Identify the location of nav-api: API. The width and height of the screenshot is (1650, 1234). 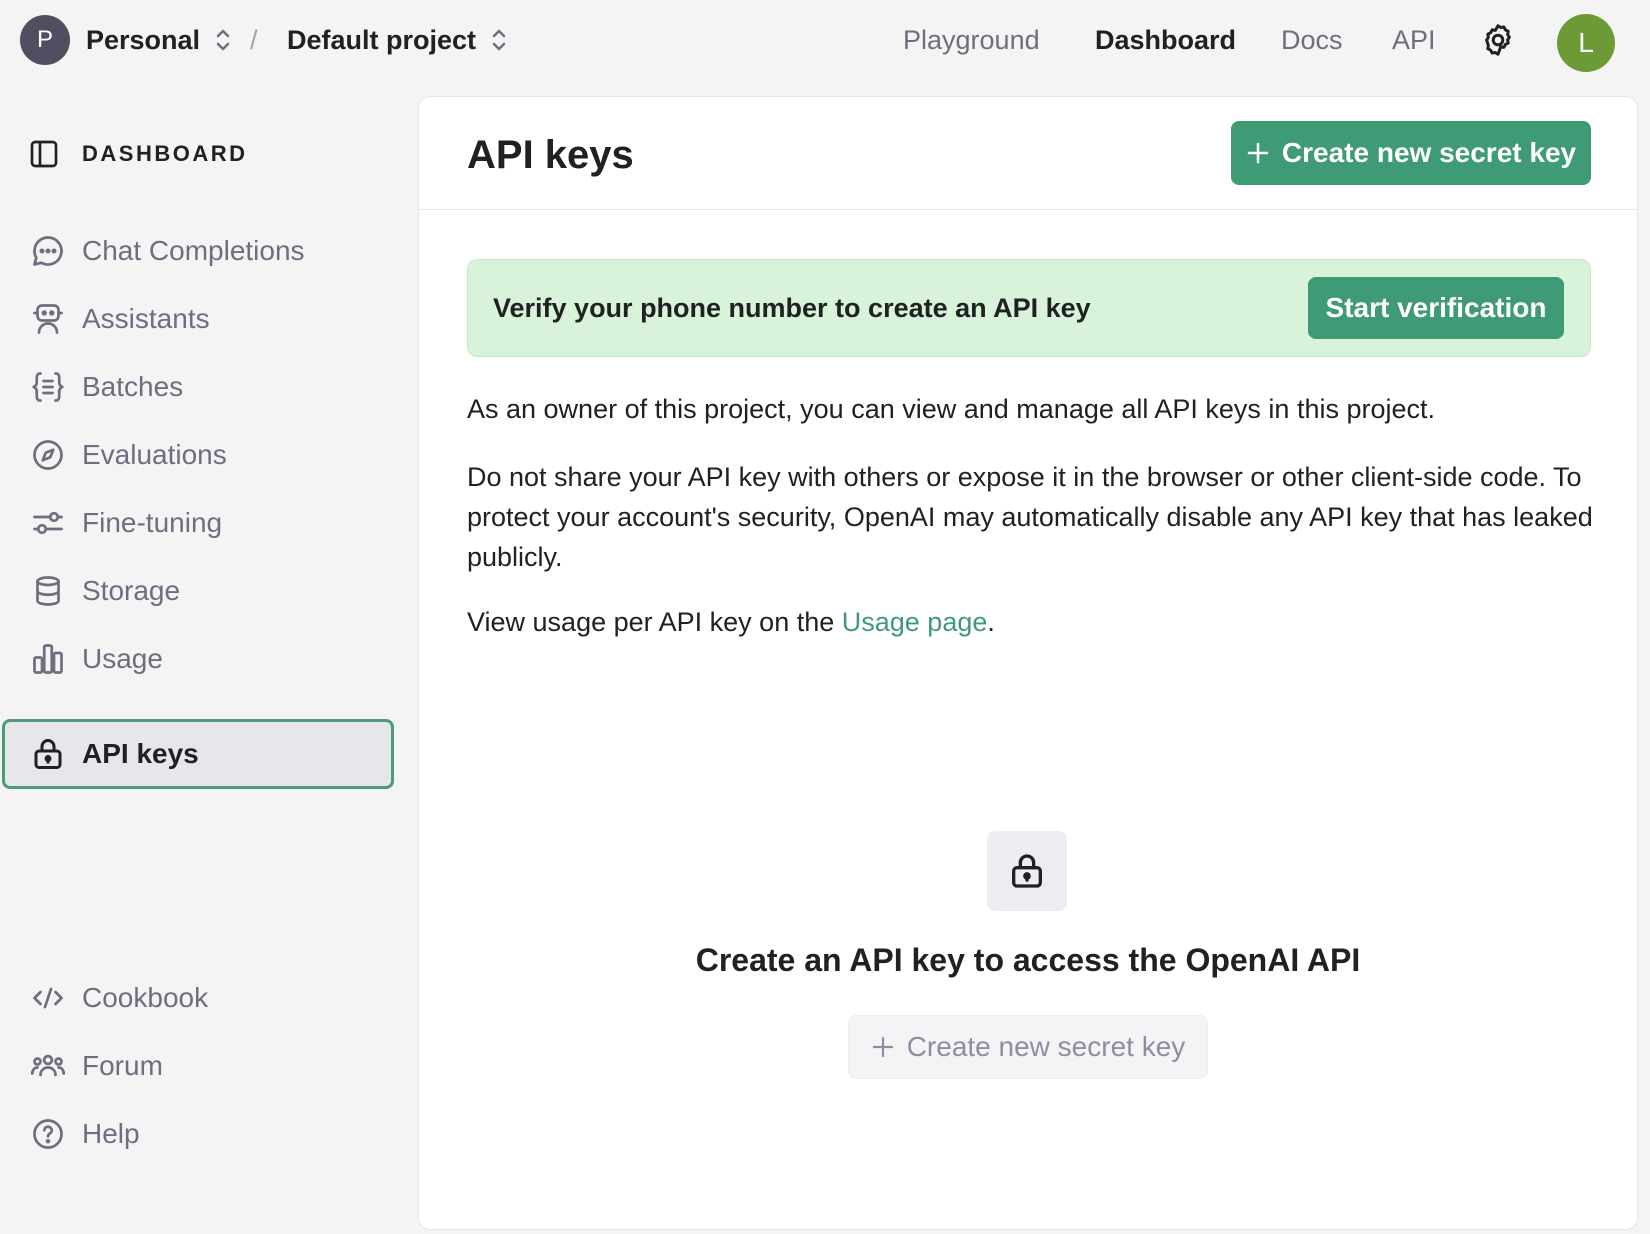
(1414, 40).